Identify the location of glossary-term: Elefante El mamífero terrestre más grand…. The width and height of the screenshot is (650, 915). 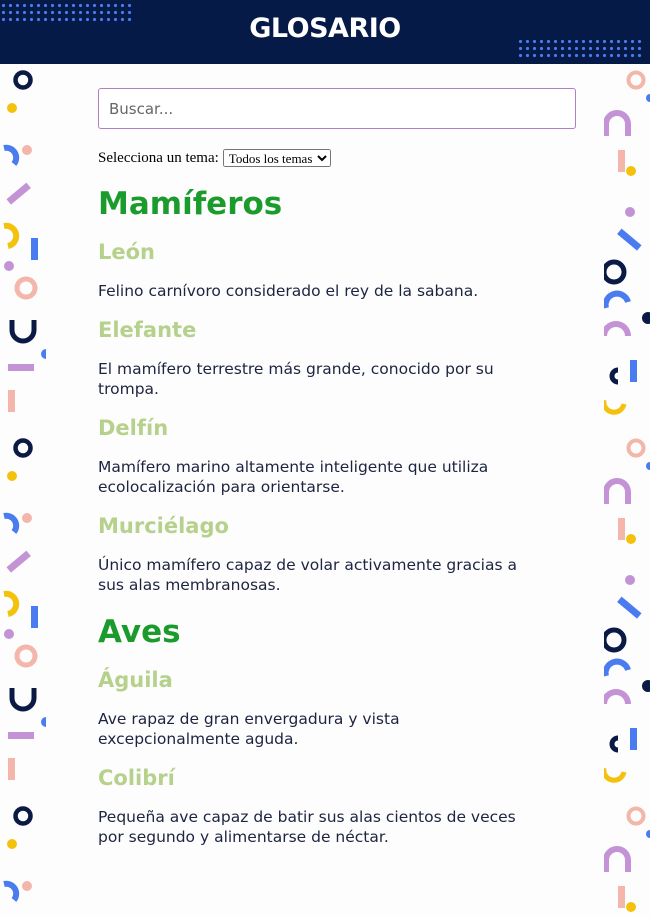
(337, 358).